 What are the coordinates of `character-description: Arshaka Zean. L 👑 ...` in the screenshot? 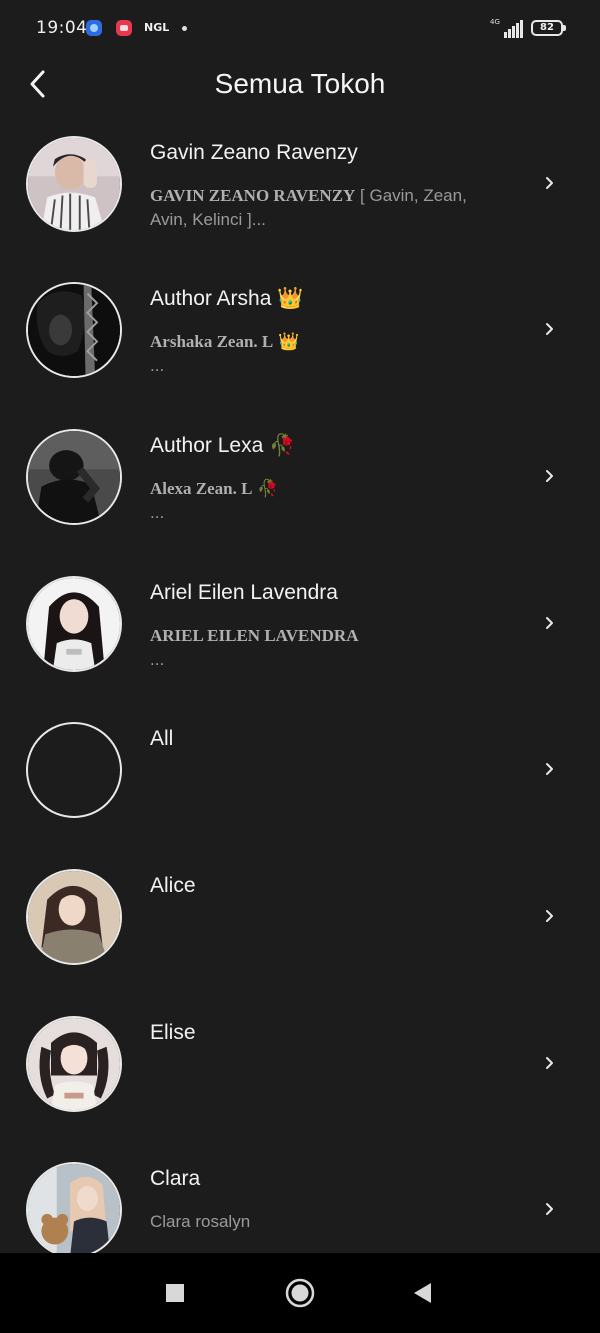 It's located at (337, 354).